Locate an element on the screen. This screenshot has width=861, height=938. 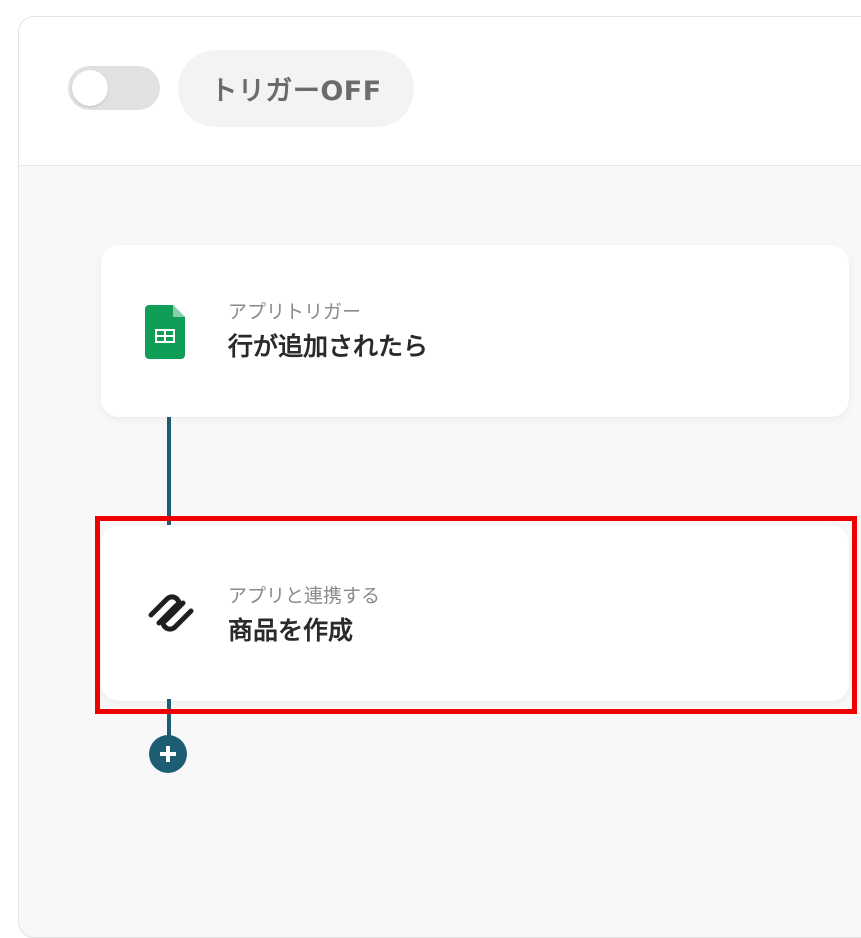
add-step-button is located at coordinates (168, 754).